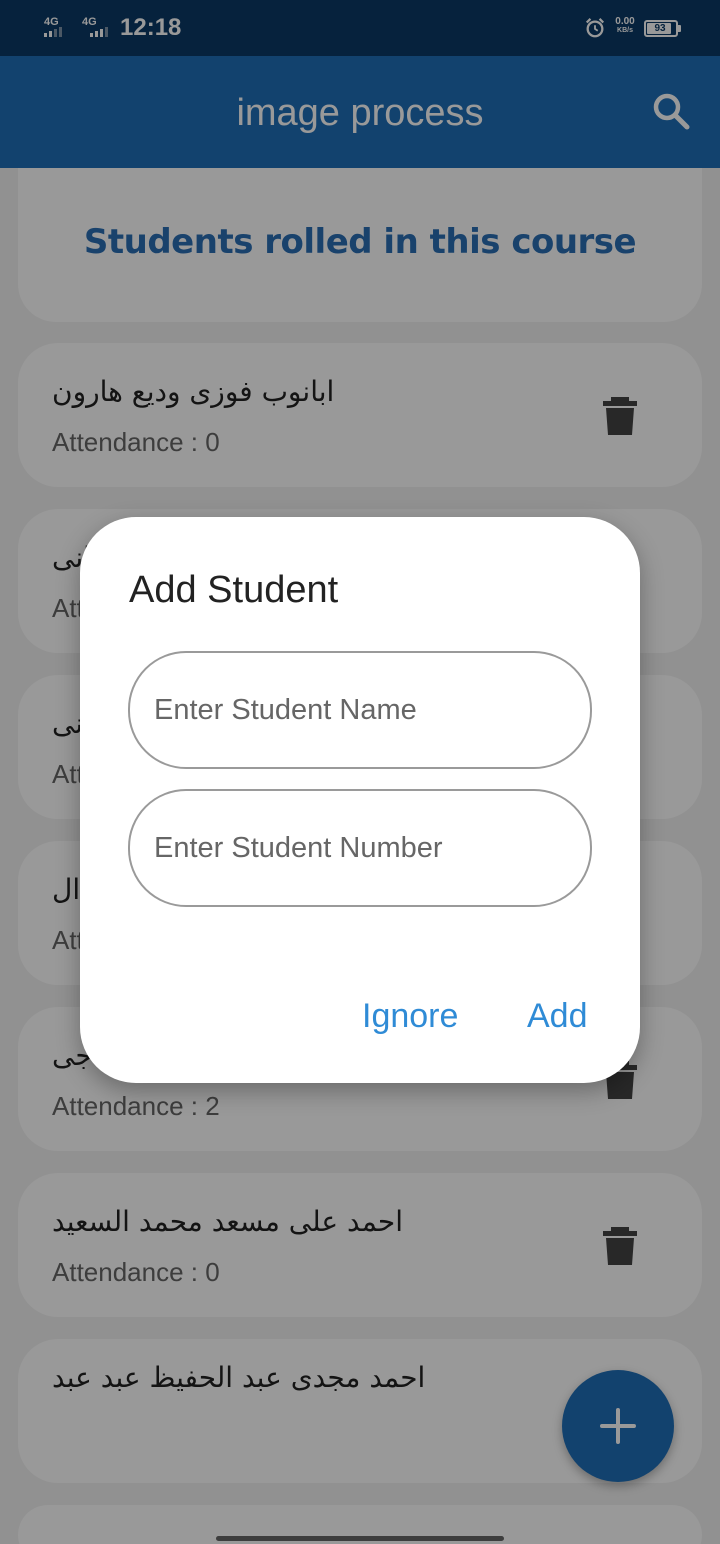 Image resolution: width=720 pixels, height=1544 pixels. Describe the element at coordinates (557, 1016) in the screenshot. I see `add-button: Add` at that location.